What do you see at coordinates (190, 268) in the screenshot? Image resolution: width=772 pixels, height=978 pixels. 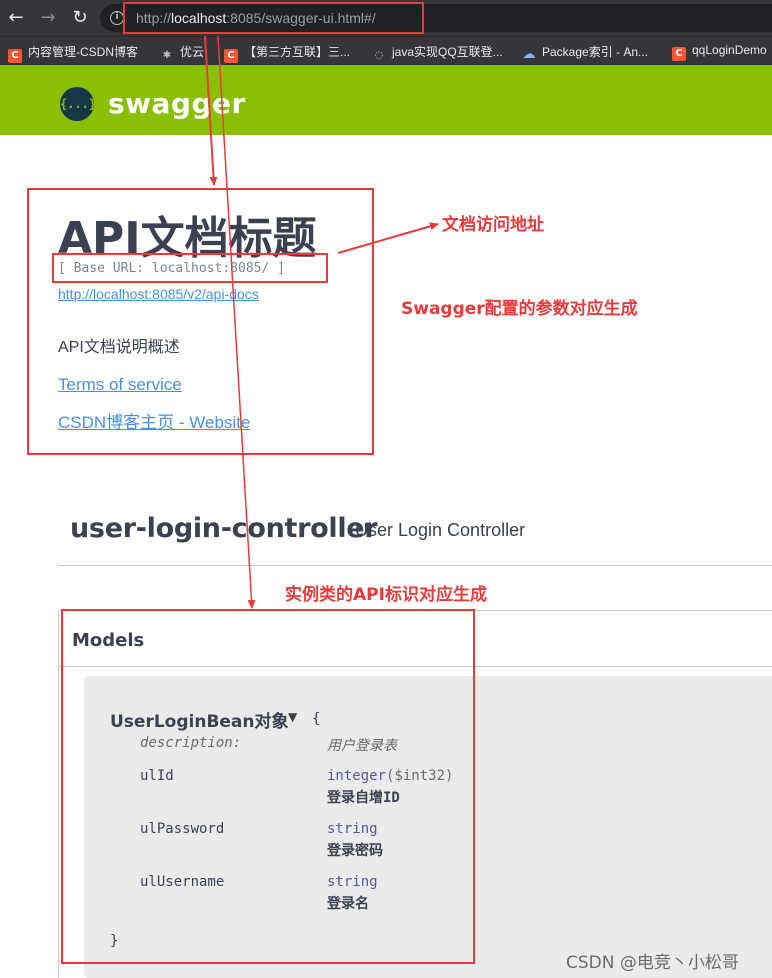 I see `annotation-box-base-url` at bounding box center [190, 268].